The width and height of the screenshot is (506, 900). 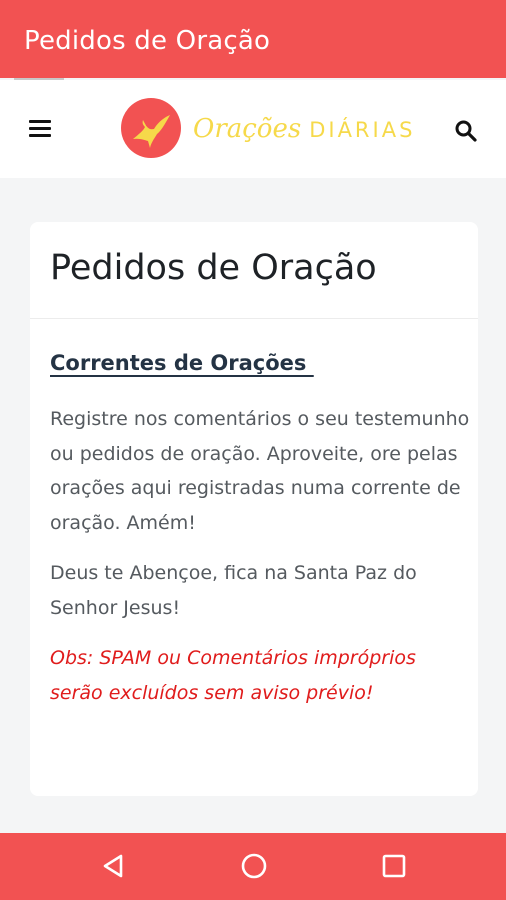 What do you see at coordinates (394, 866) in the screenshot?
I see `recents-square-icon` at bounding box center [394, 866].